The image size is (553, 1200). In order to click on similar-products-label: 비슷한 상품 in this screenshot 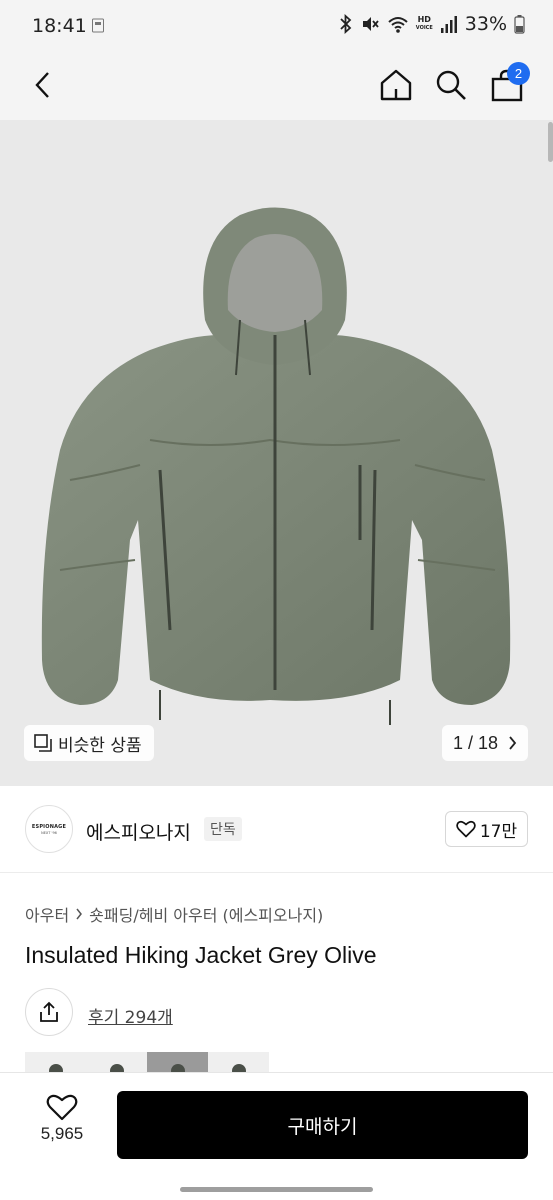, I will do `click(100, 745)`.